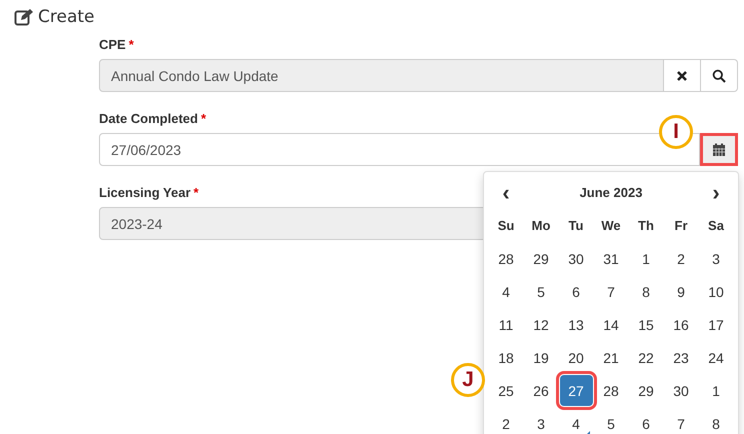 Image resolution: width=744 pixels, height=434 pixels. What do you see at coordinates (716, 192) in the screenshot?
I see `next-month-button: ›` at bounding box center [716, 192].